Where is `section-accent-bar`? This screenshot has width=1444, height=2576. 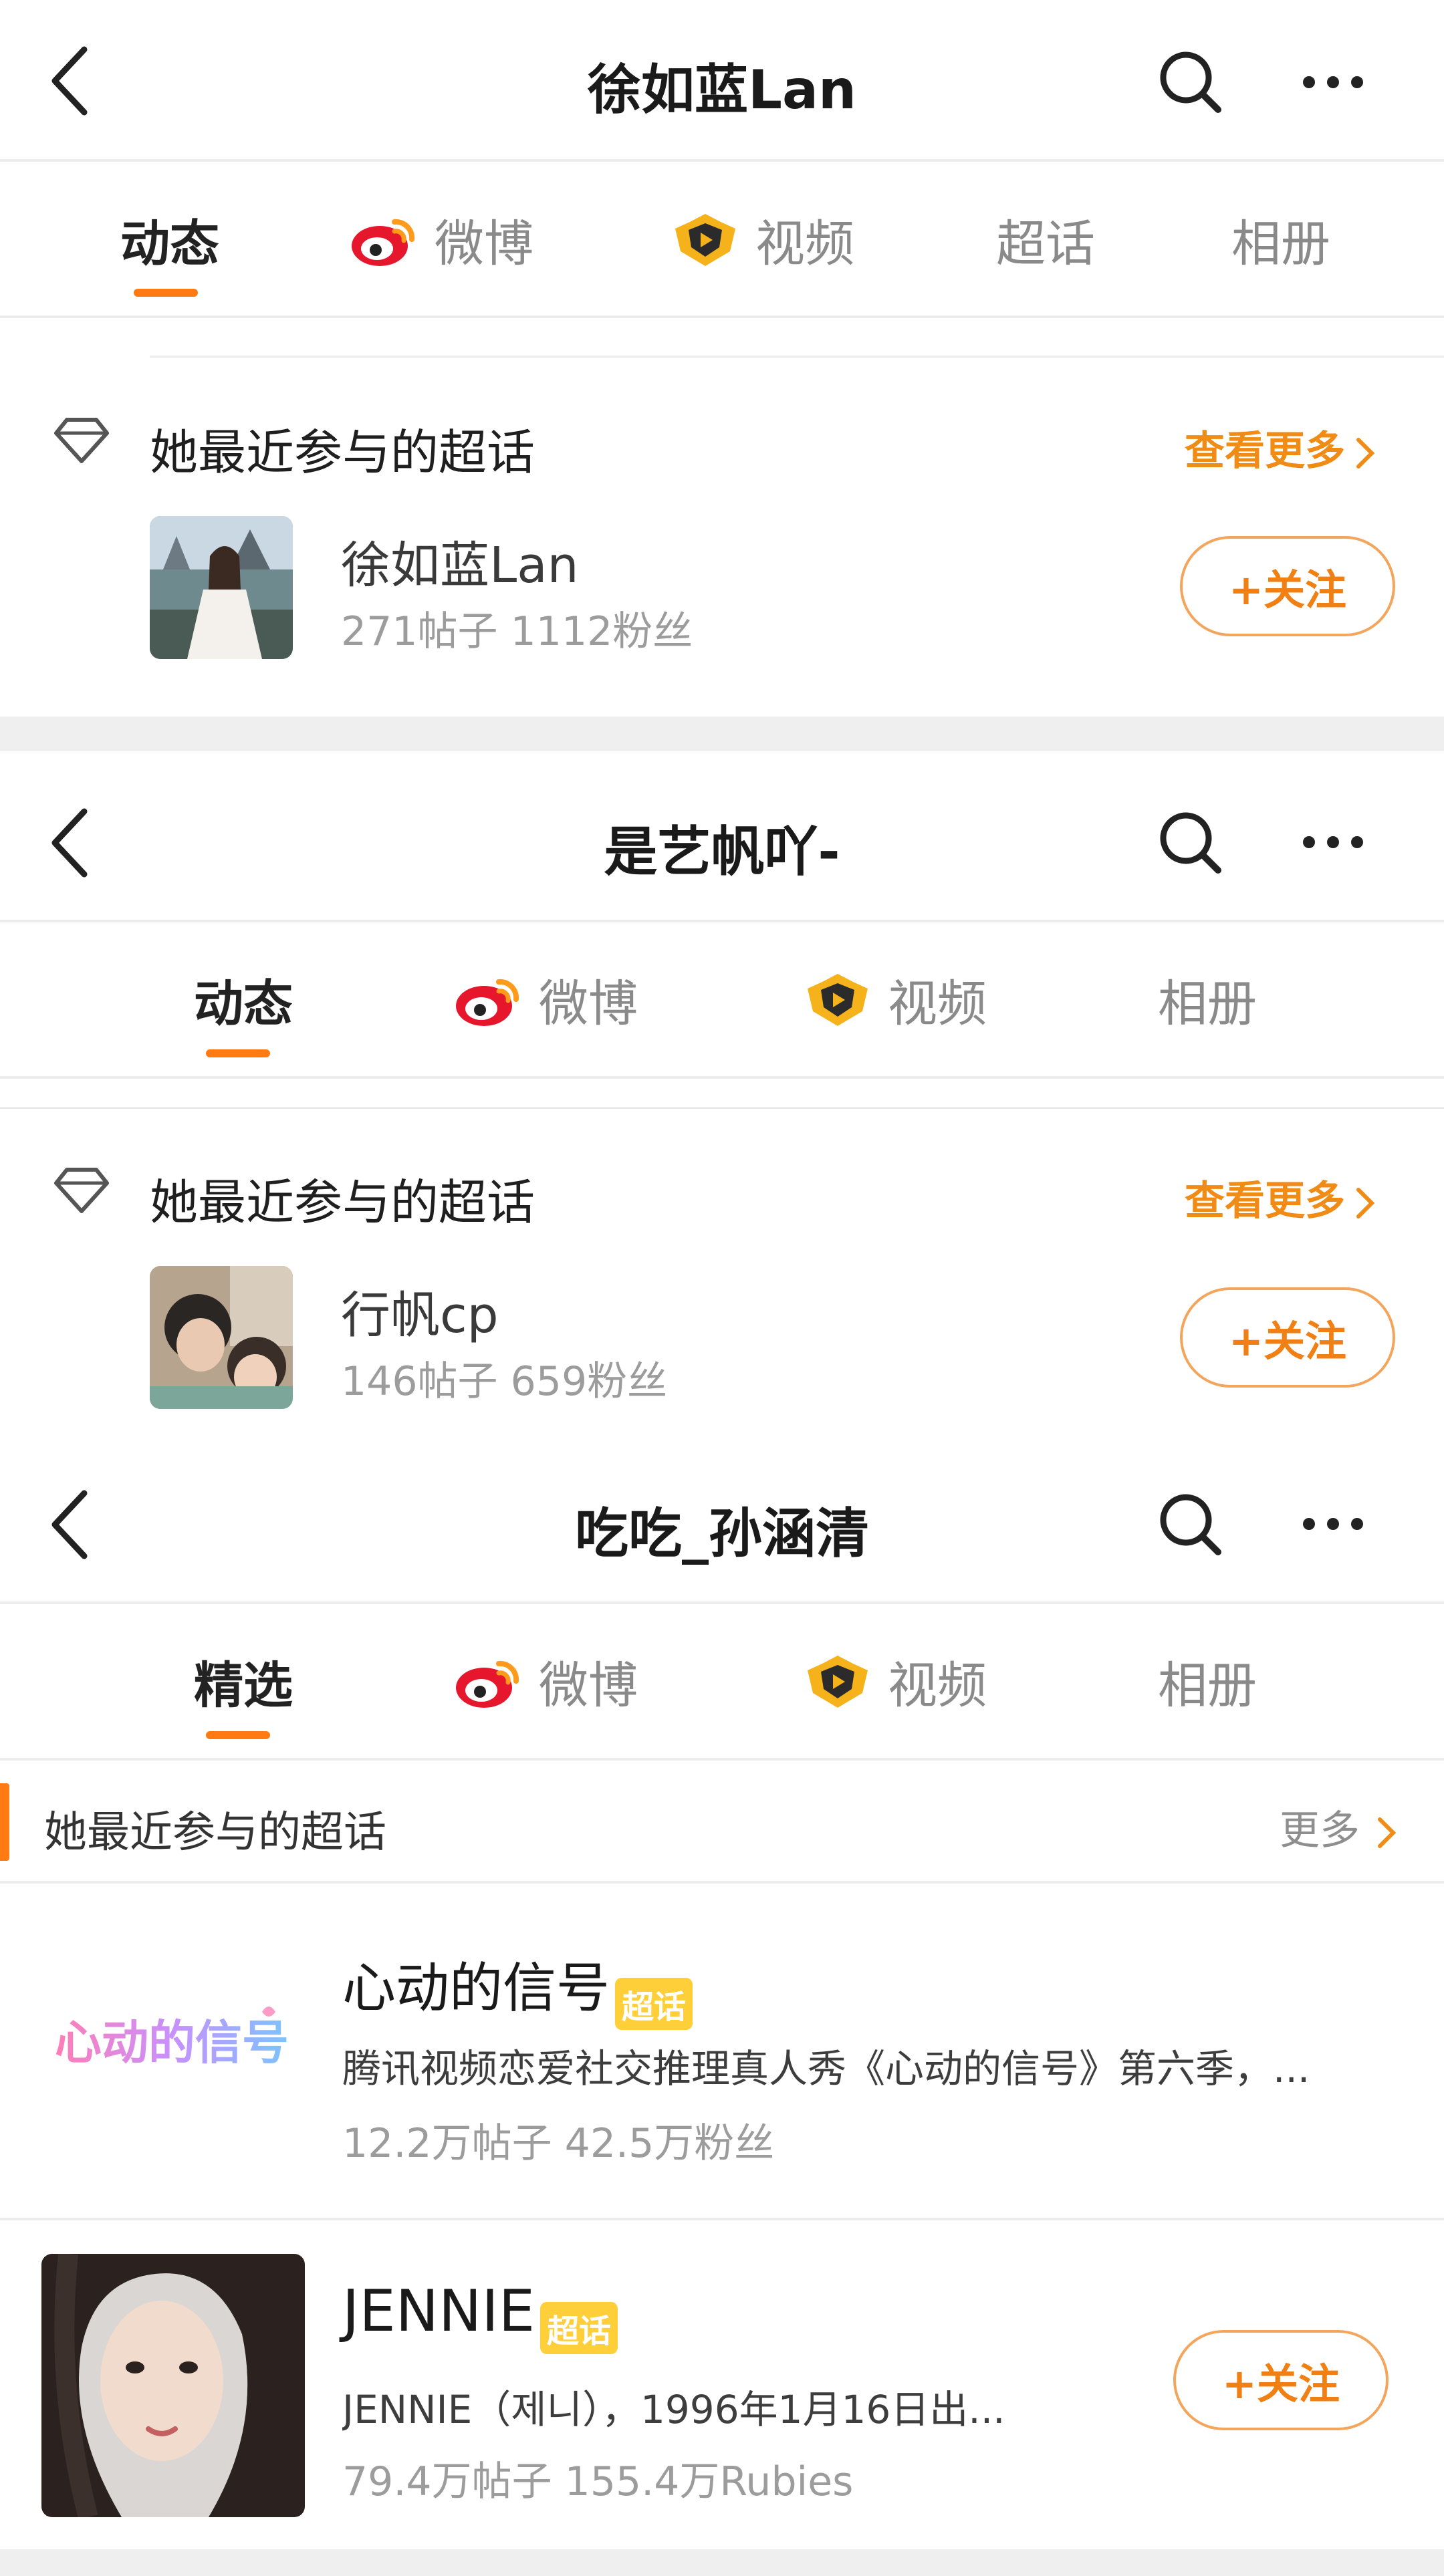
section-accent-bar is located at coordinates (4, 1822).